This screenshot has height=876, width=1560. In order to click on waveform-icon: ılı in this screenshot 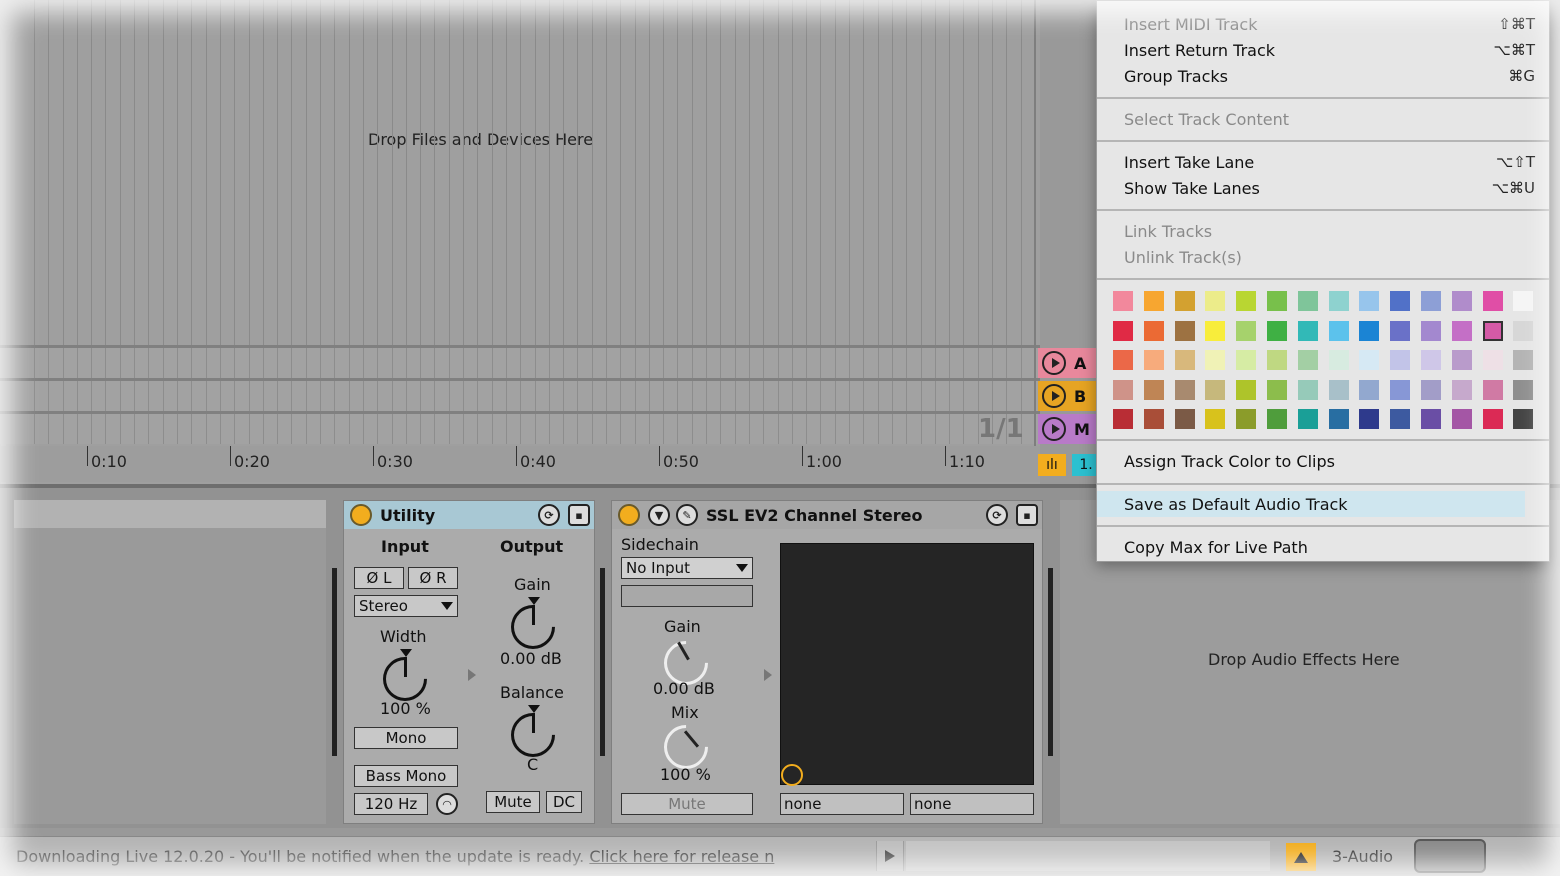, I will do `click(1052, 465)`.